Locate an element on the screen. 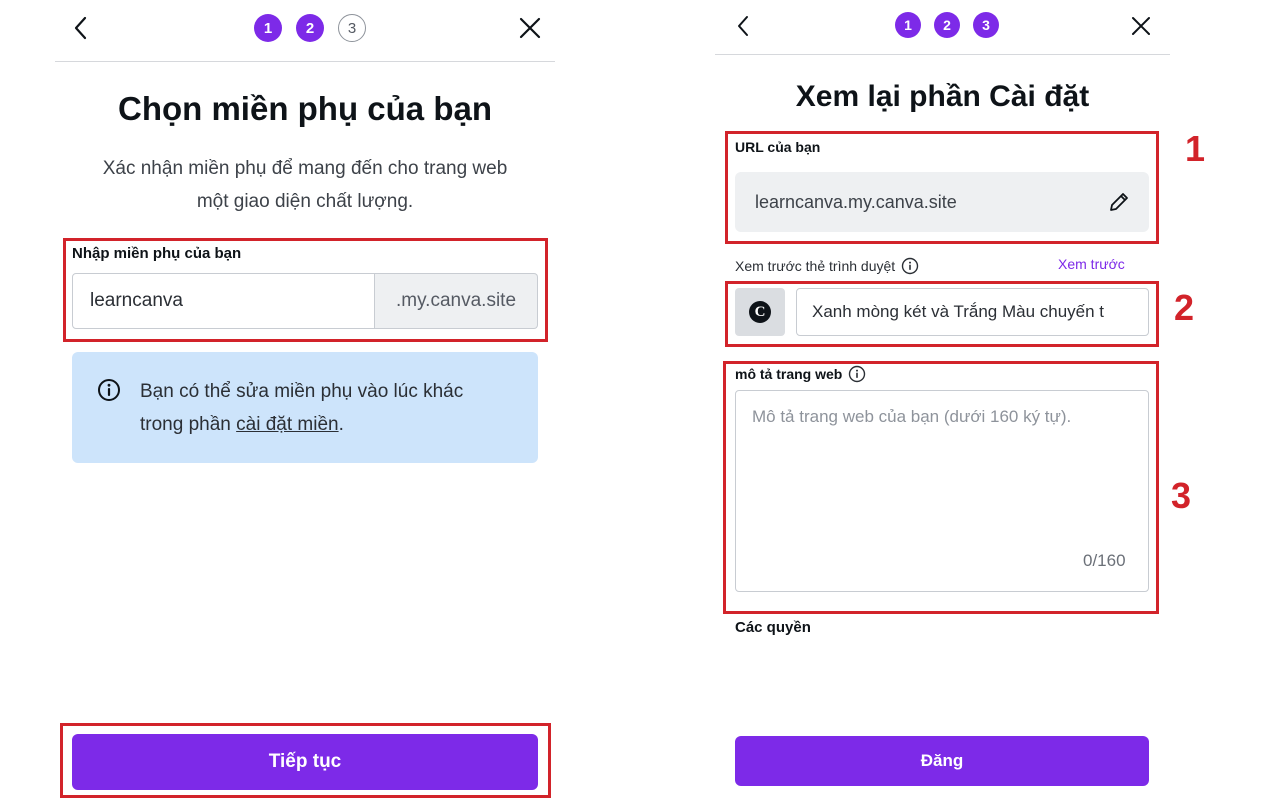  subdomain-input: learncanva is located at coordinates (223, 301).